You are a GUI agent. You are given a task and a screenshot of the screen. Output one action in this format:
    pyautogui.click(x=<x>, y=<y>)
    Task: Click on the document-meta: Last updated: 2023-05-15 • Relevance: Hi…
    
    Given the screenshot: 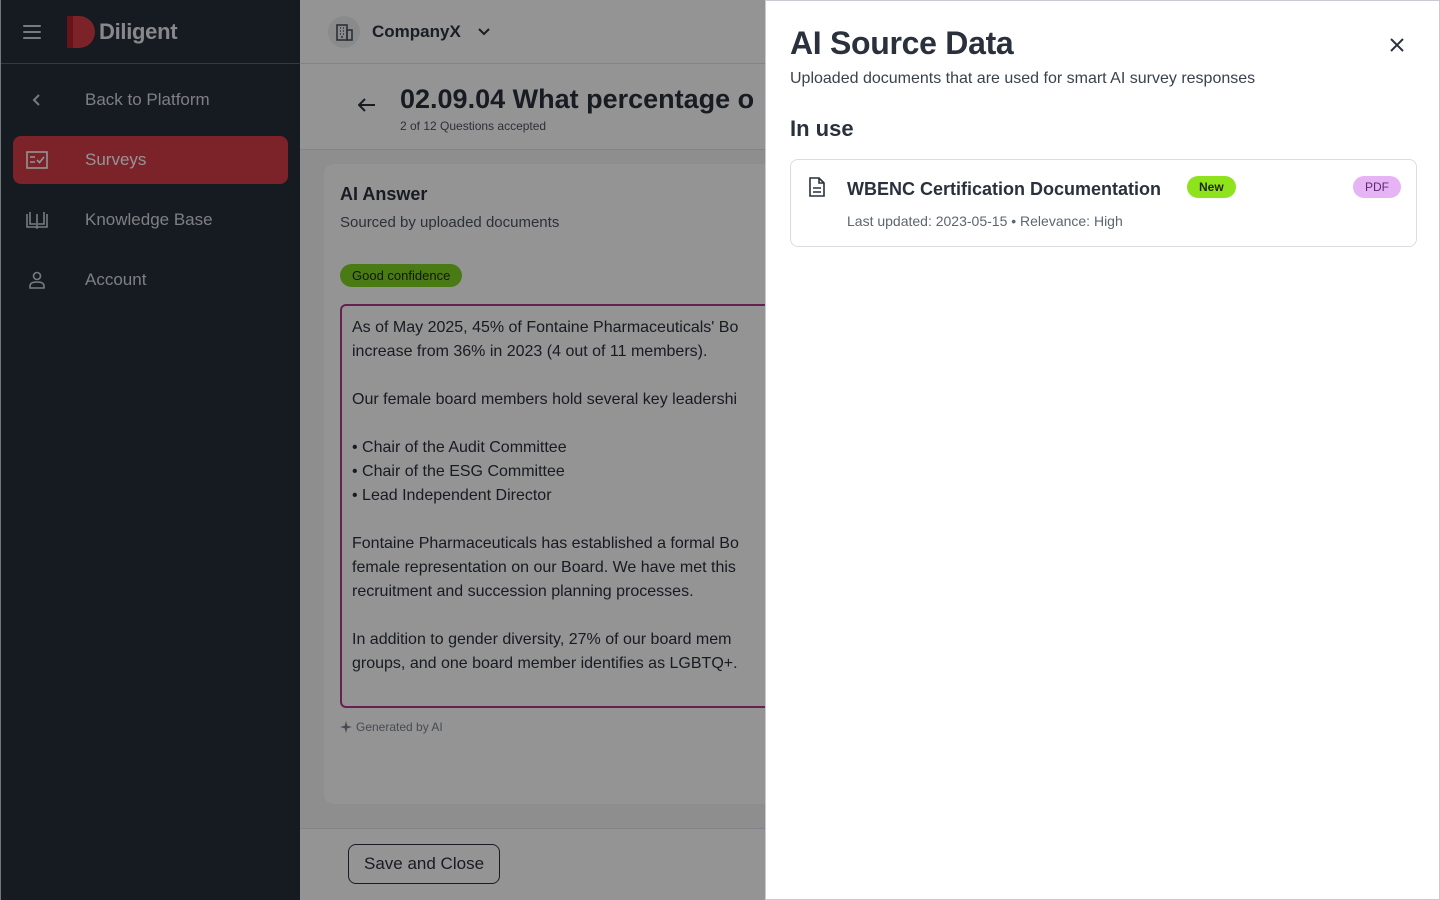 What is the action you would take?
    pyautogui.click(x=985, y=221)
    